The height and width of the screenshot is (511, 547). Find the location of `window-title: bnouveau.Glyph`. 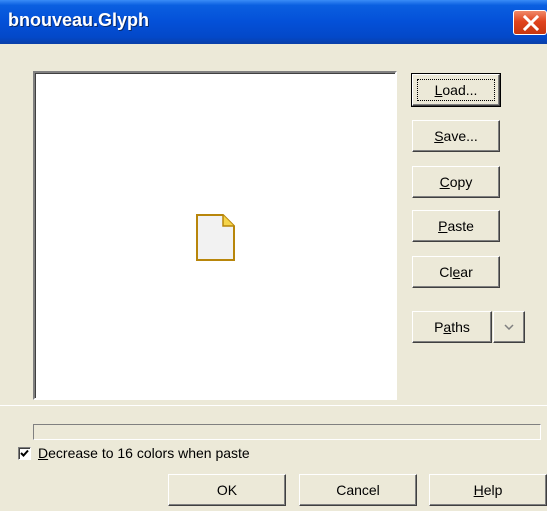

window-title: bnouveau.Glyph is located at coordinates (79, 20).